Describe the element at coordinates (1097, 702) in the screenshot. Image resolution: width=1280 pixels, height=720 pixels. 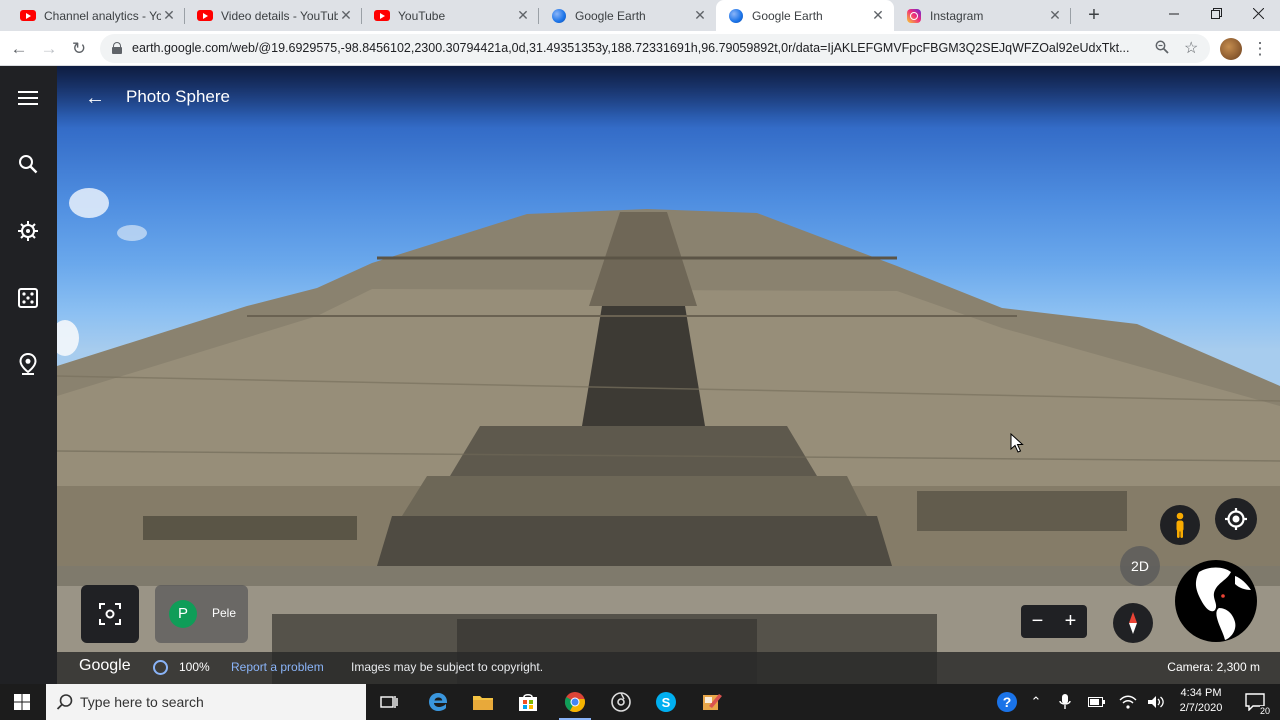
I see `battery-tray-icon` at that location.